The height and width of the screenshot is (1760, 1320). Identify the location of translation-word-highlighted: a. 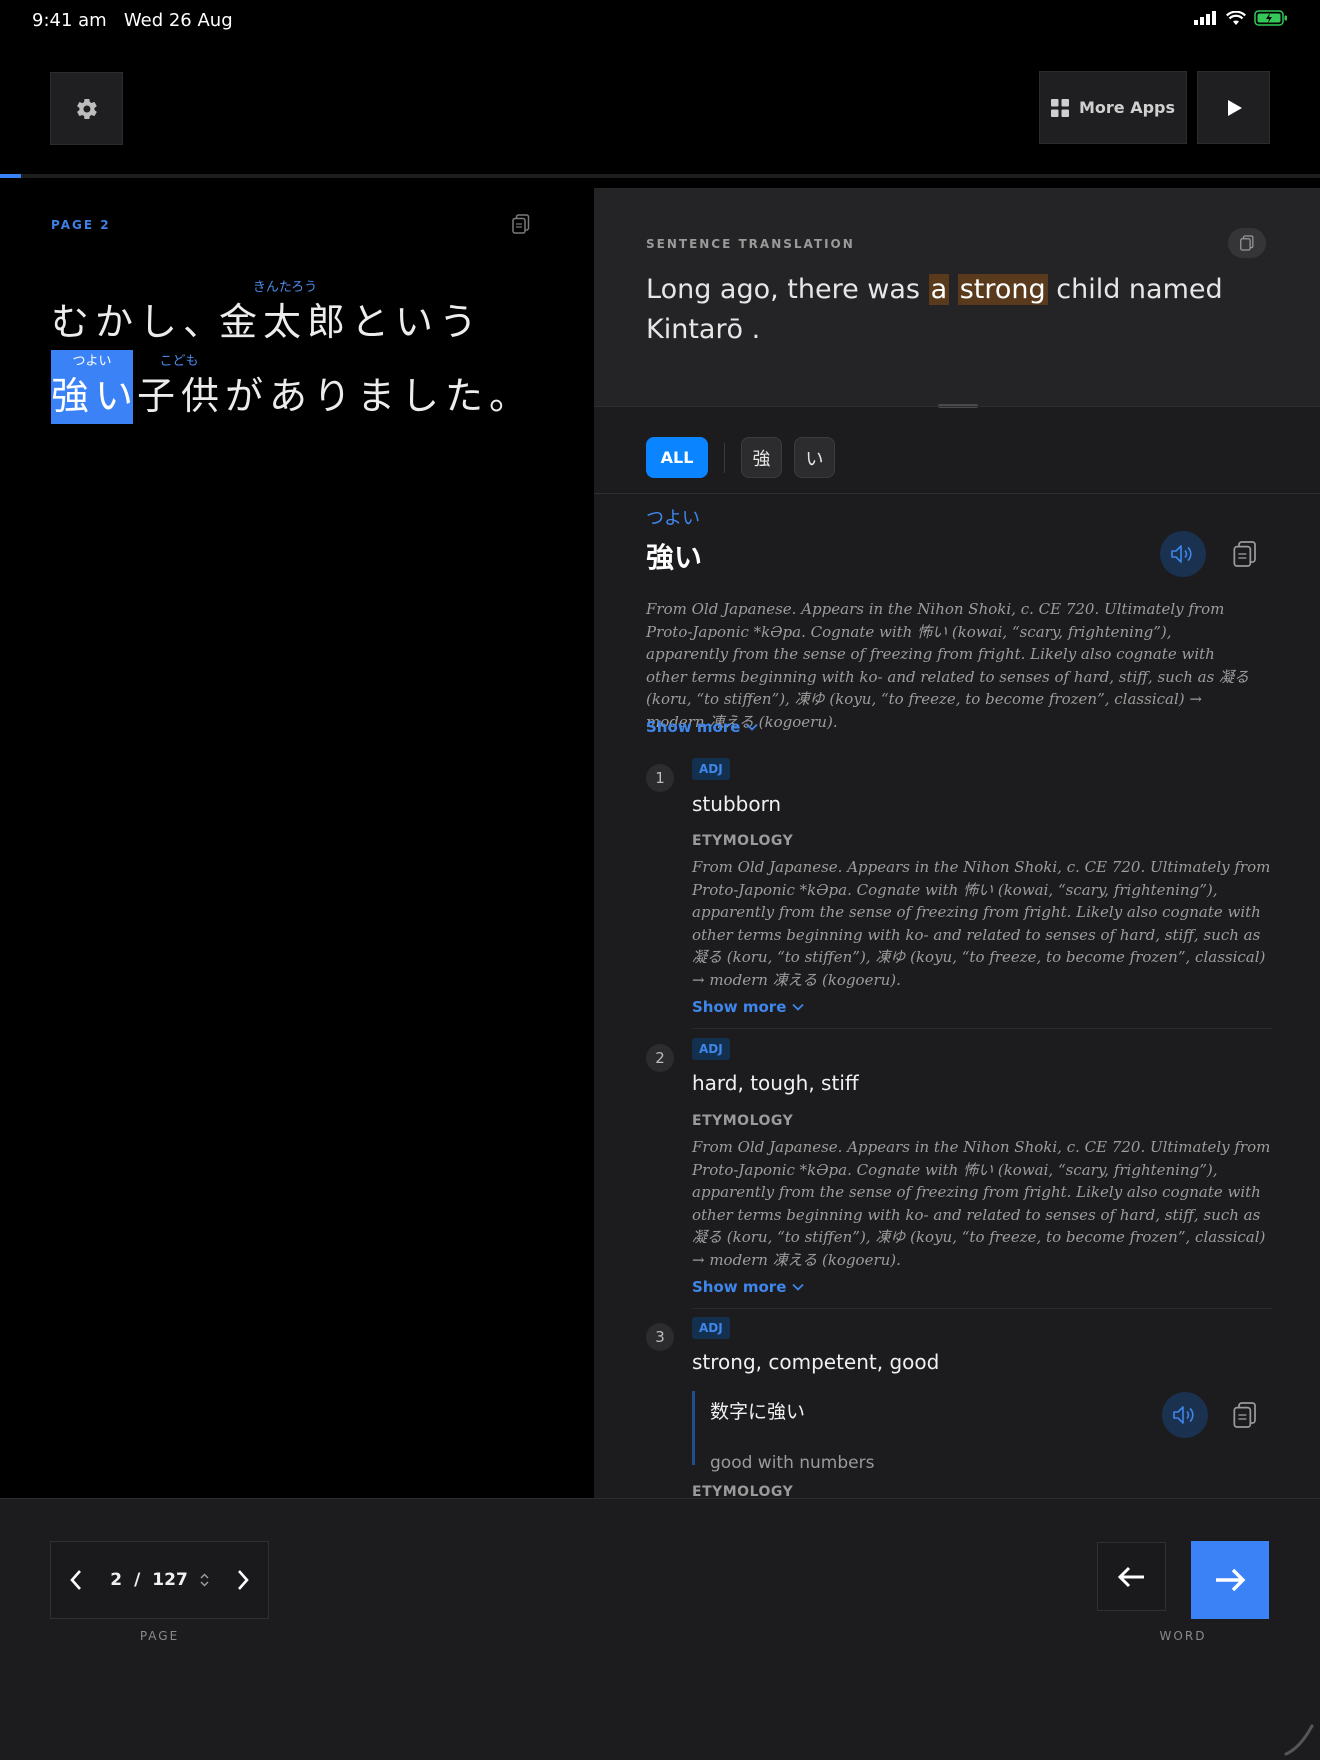
(939, 289).